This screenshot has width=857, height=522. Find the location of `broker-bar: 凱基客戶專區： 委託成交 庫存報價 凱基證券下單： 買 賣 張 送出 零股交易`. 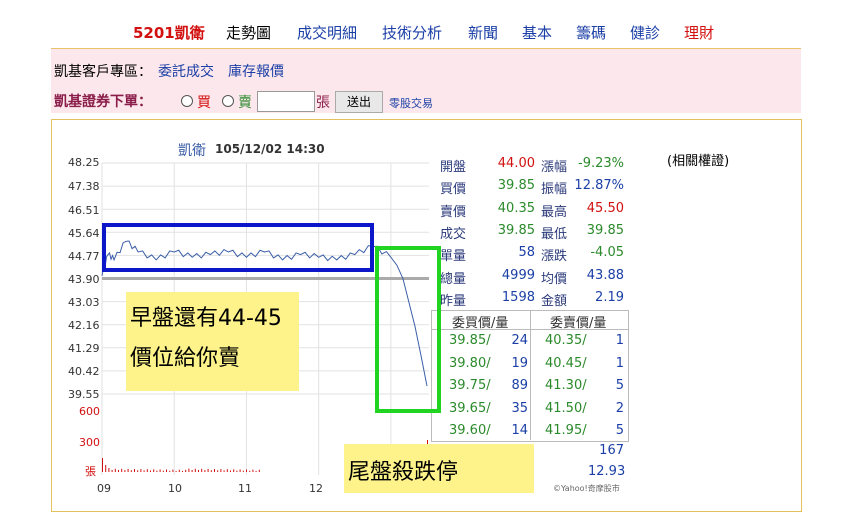

broker-bar: 凱基客戶專區： 委託成交 庫存報價 凱基證券下單： 買 賣 張 送出 零股交易 is located at coordinates (426, 81).